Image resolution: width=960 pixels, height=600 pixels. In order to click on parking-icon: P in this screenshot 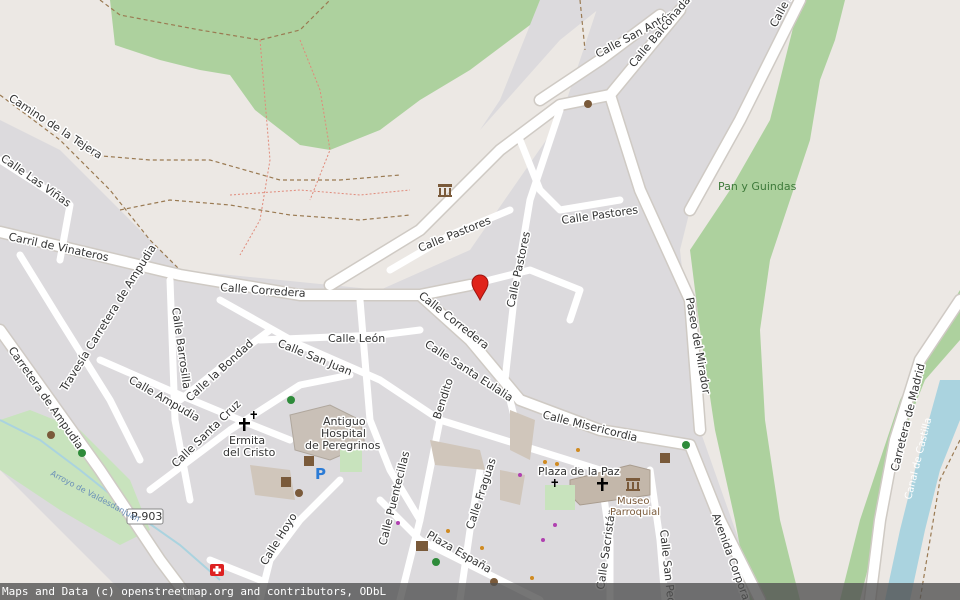, I will do `click(320, 474)`.